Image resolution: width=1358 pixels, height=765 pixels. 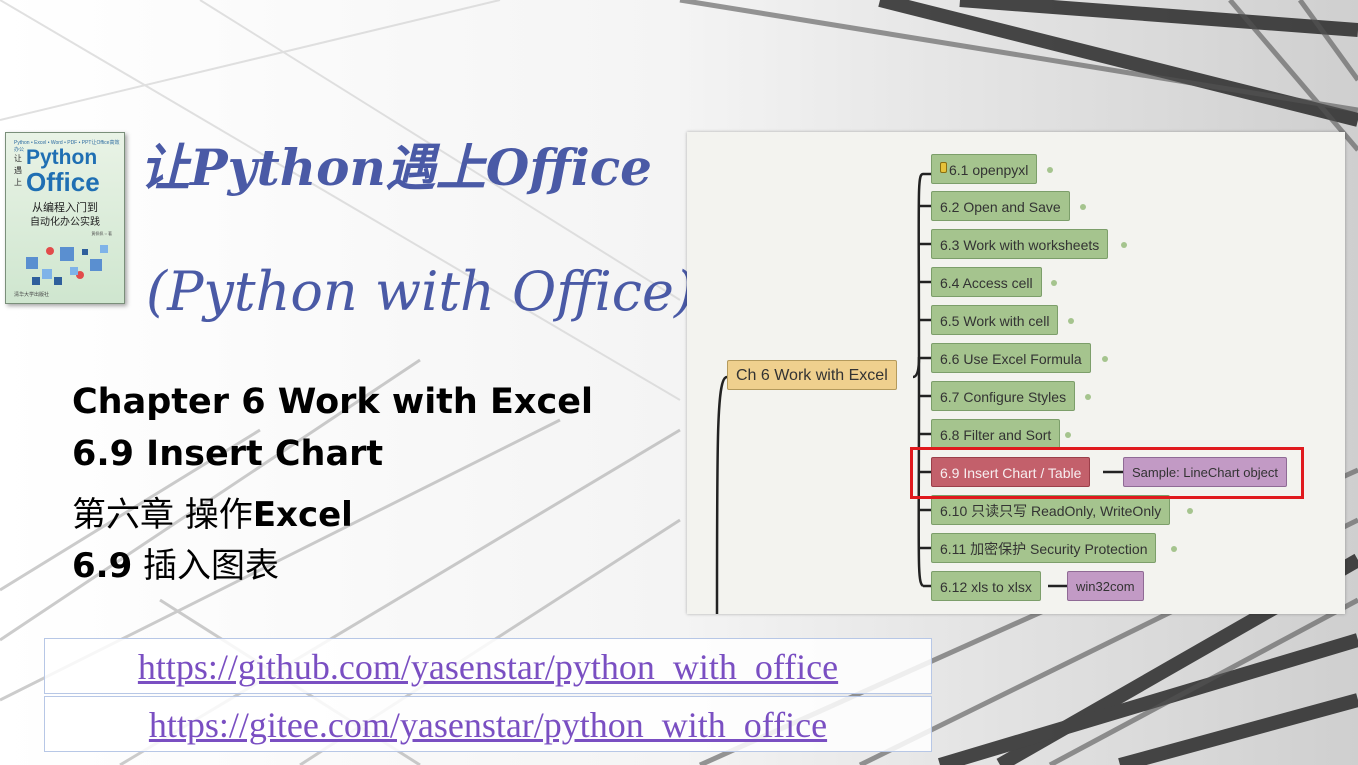 I want to click on book-illustration-icon, so click(x=67, y=265).